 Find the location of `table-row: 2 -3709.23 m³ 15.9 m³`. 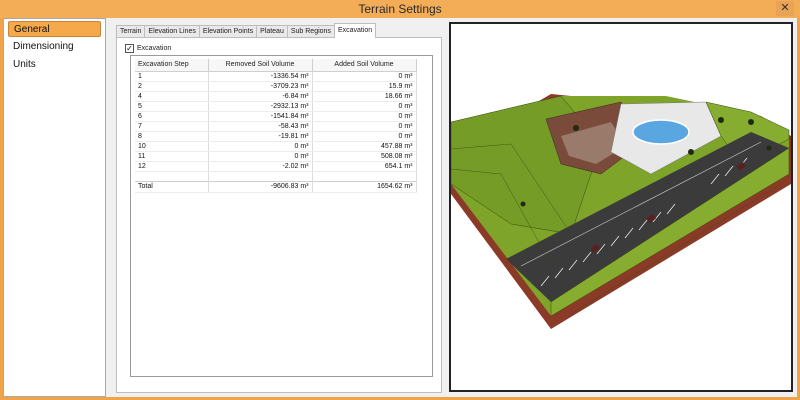

table-row: 2 -3709.23 m³ 15.9 m³ is located at coordinates (276, 86).